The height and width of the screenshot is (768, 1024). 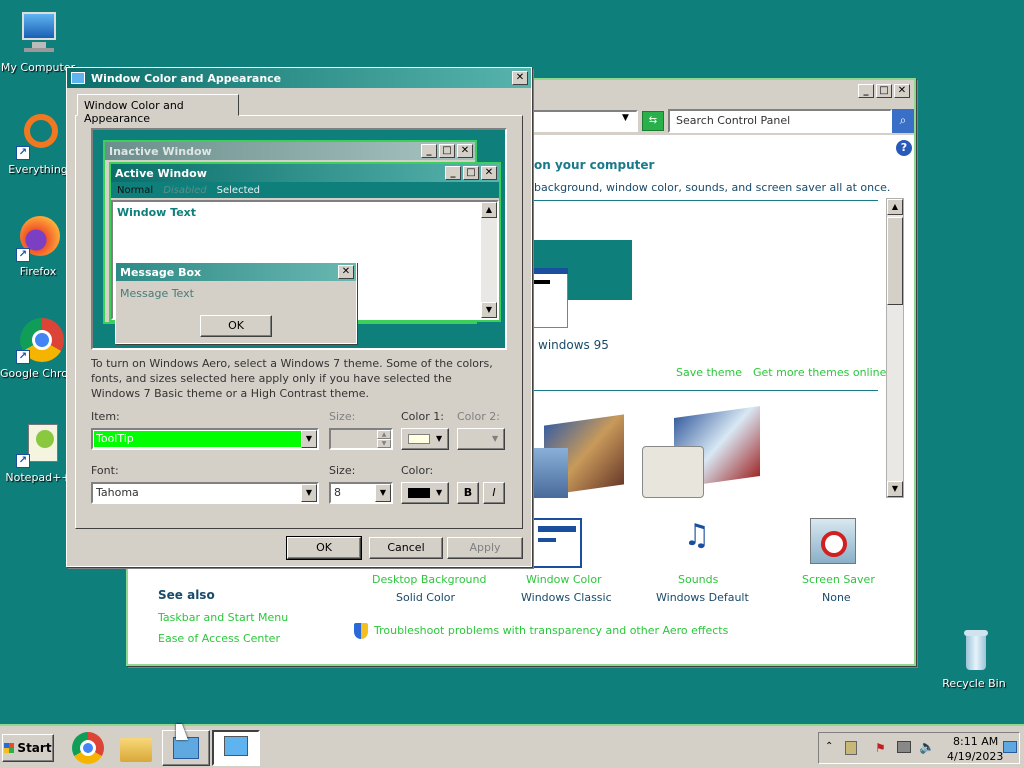 I want to click on dialog-title: Window Color and Appearance, so click(x=186, y=78).